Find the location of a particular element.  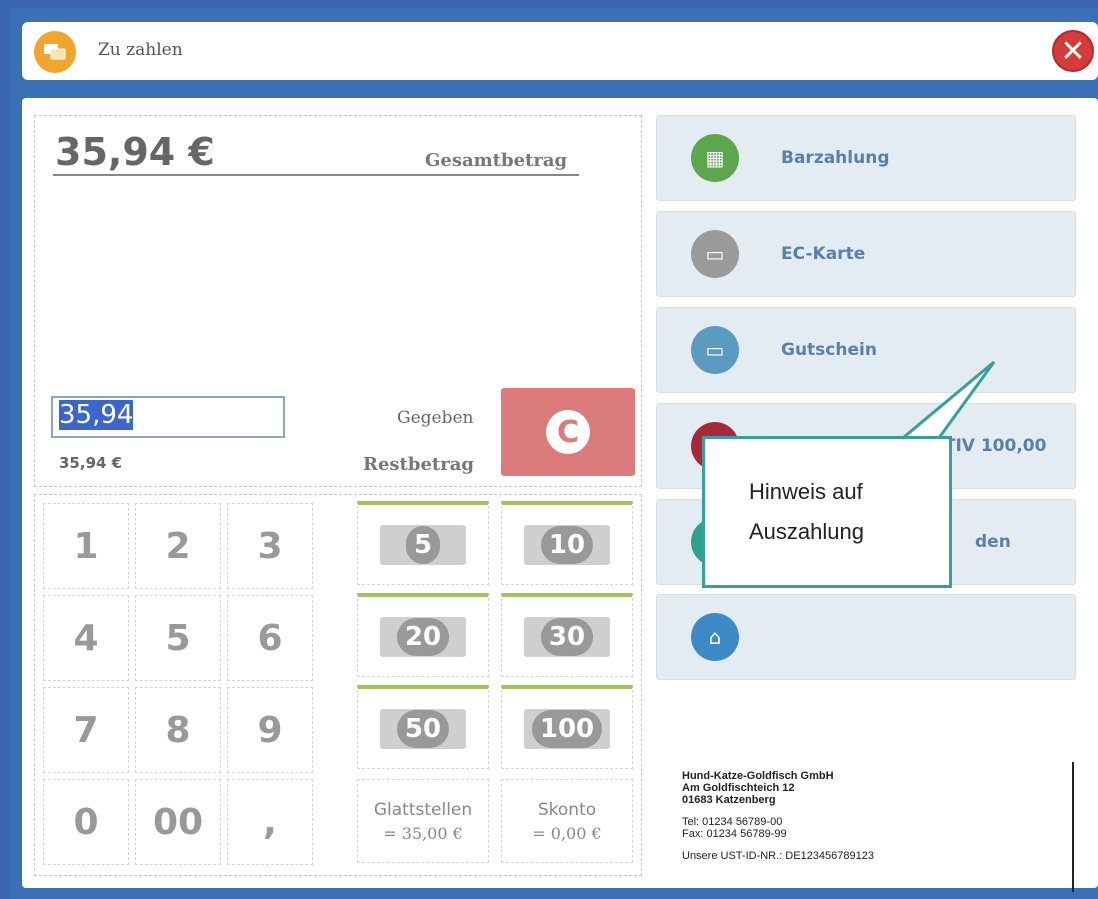

total-divider is located at coordinates (316, 175).